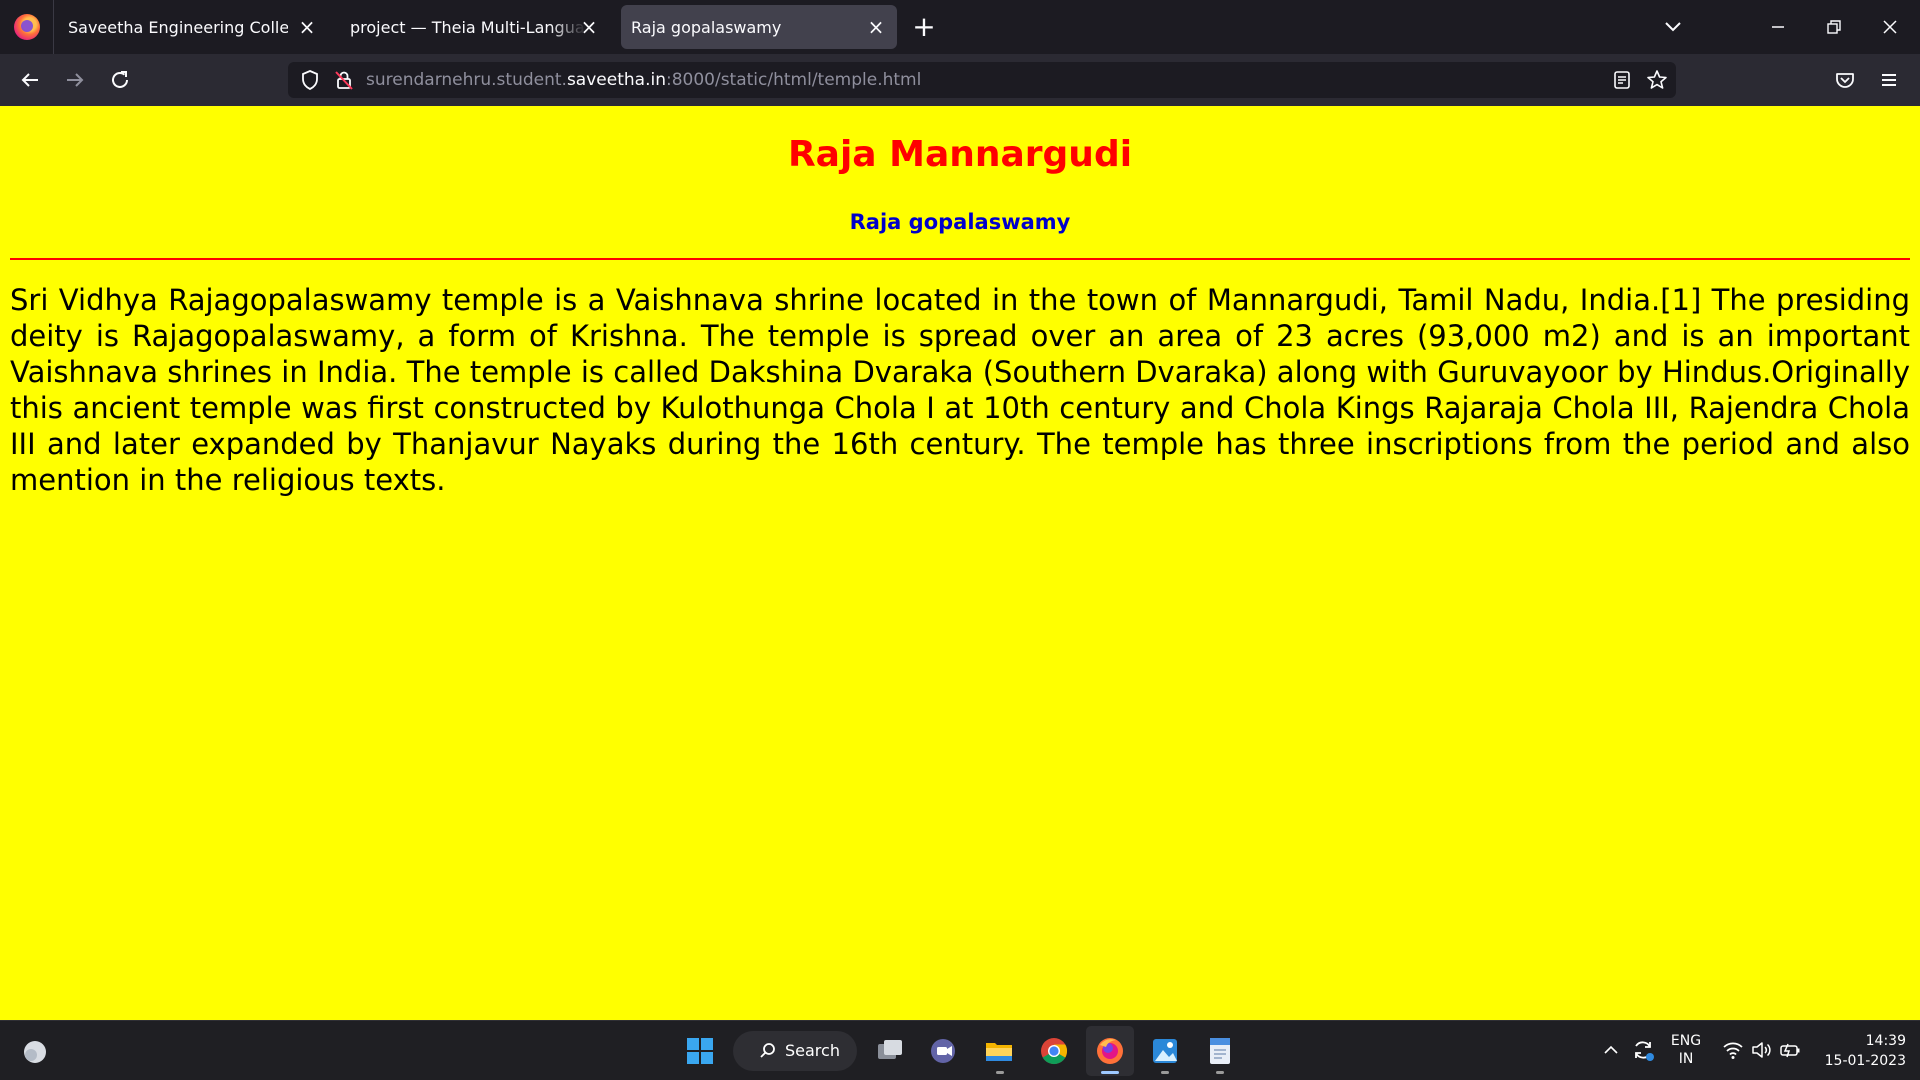 The image size is (1920, 1080). Describe the element at coordinates (1054, 1051) in the screenshot. I see `chrome-icon` at that location.